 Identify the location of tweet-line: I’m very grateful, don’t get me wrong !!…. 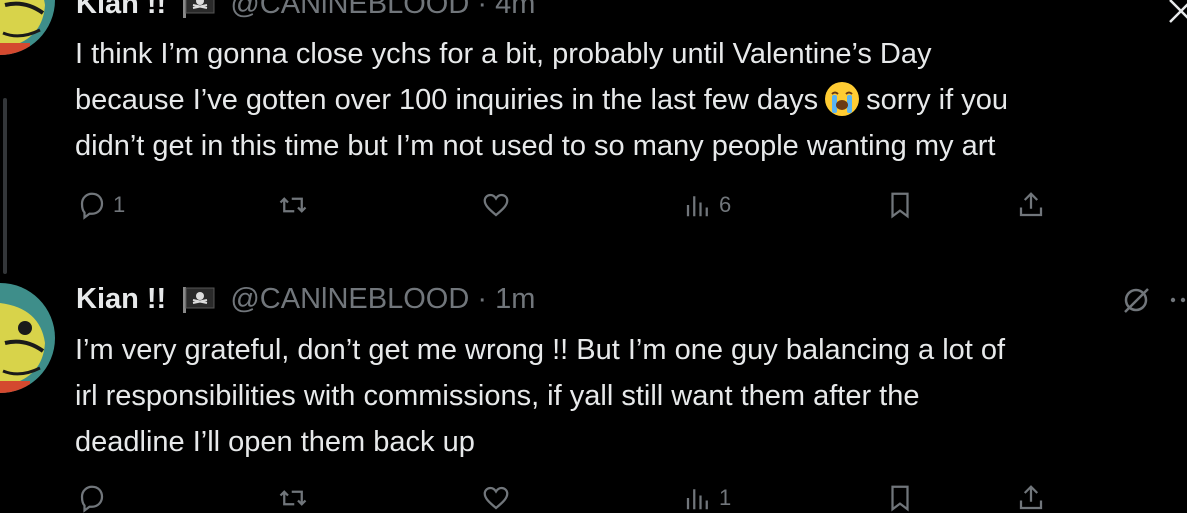
(540, 350).